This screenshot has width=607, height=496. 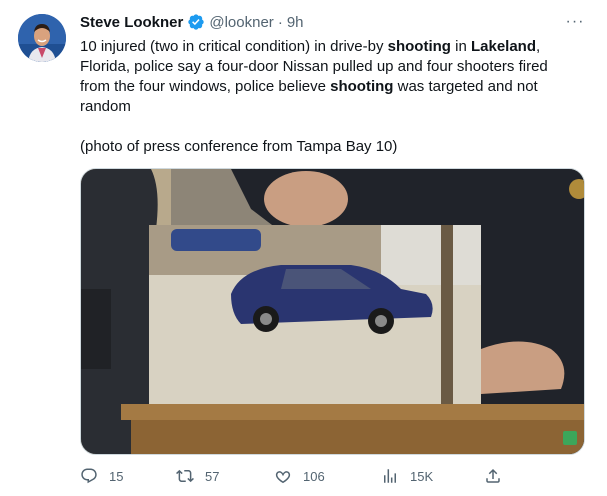 What do you see at coordinates (212, 476) in the screenshot?
I see `retweet-count: 57` at bounding box center [212, 476].